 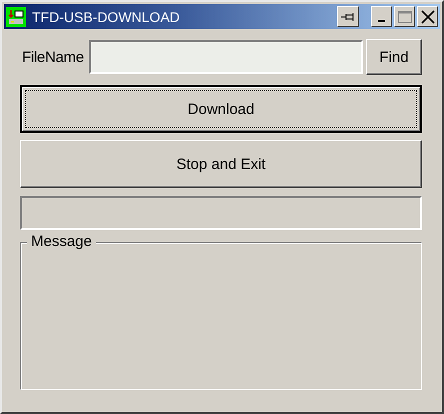 What do you see at coordinates (61, 241) in the screenshot?
I see `message-title: Message` at bounding box center [61, 241].